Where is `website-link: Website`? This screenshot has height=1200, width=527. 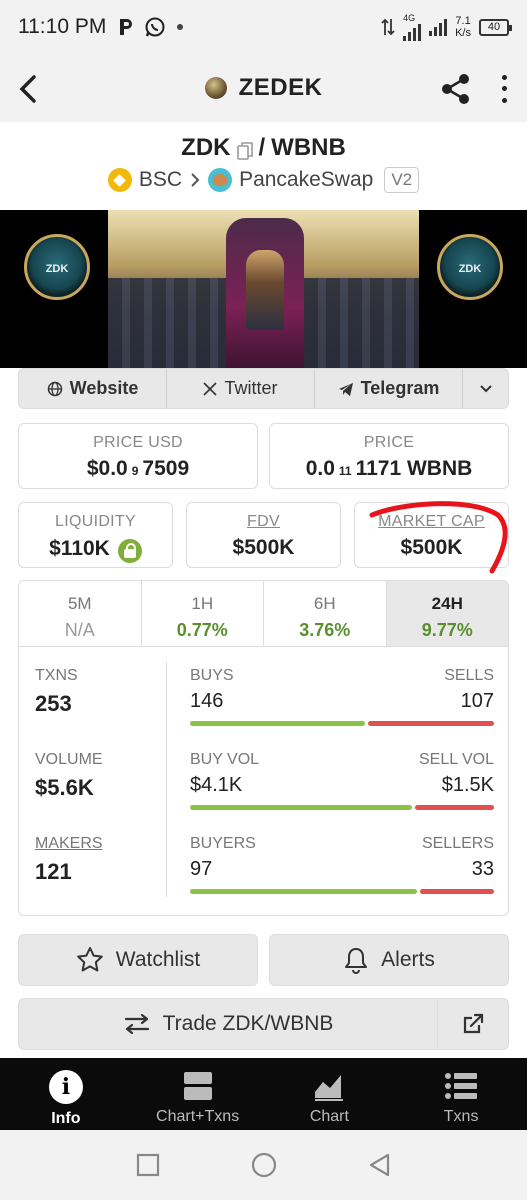 website-link: Website is located at coordinates (93, 388).